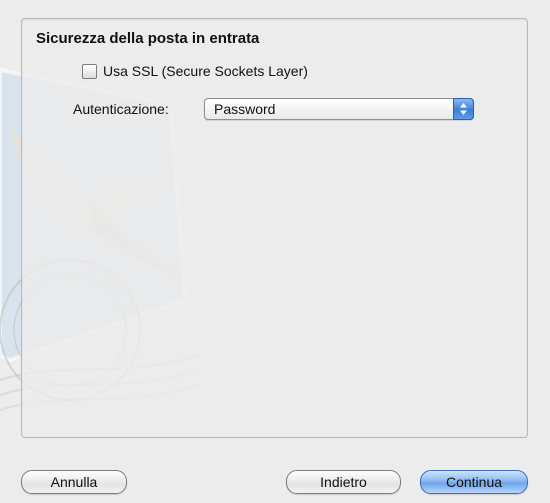 This screenshot has height=503, width=550. Describe the element at coordinates (89, 71) in the screenshot. I see `ssl-checkbox` at that location.